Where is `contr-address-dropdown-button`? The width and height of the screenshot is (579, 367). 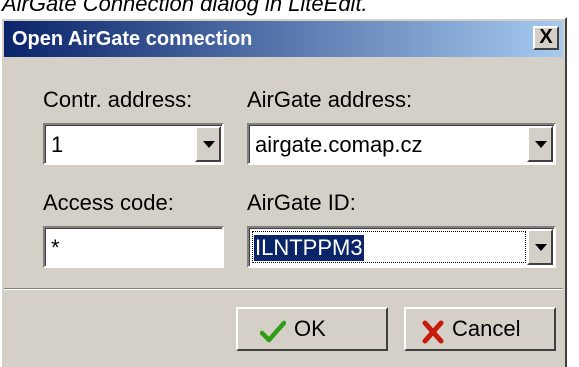
contr-address-dropdown-button is located at coordinates (208, 144).